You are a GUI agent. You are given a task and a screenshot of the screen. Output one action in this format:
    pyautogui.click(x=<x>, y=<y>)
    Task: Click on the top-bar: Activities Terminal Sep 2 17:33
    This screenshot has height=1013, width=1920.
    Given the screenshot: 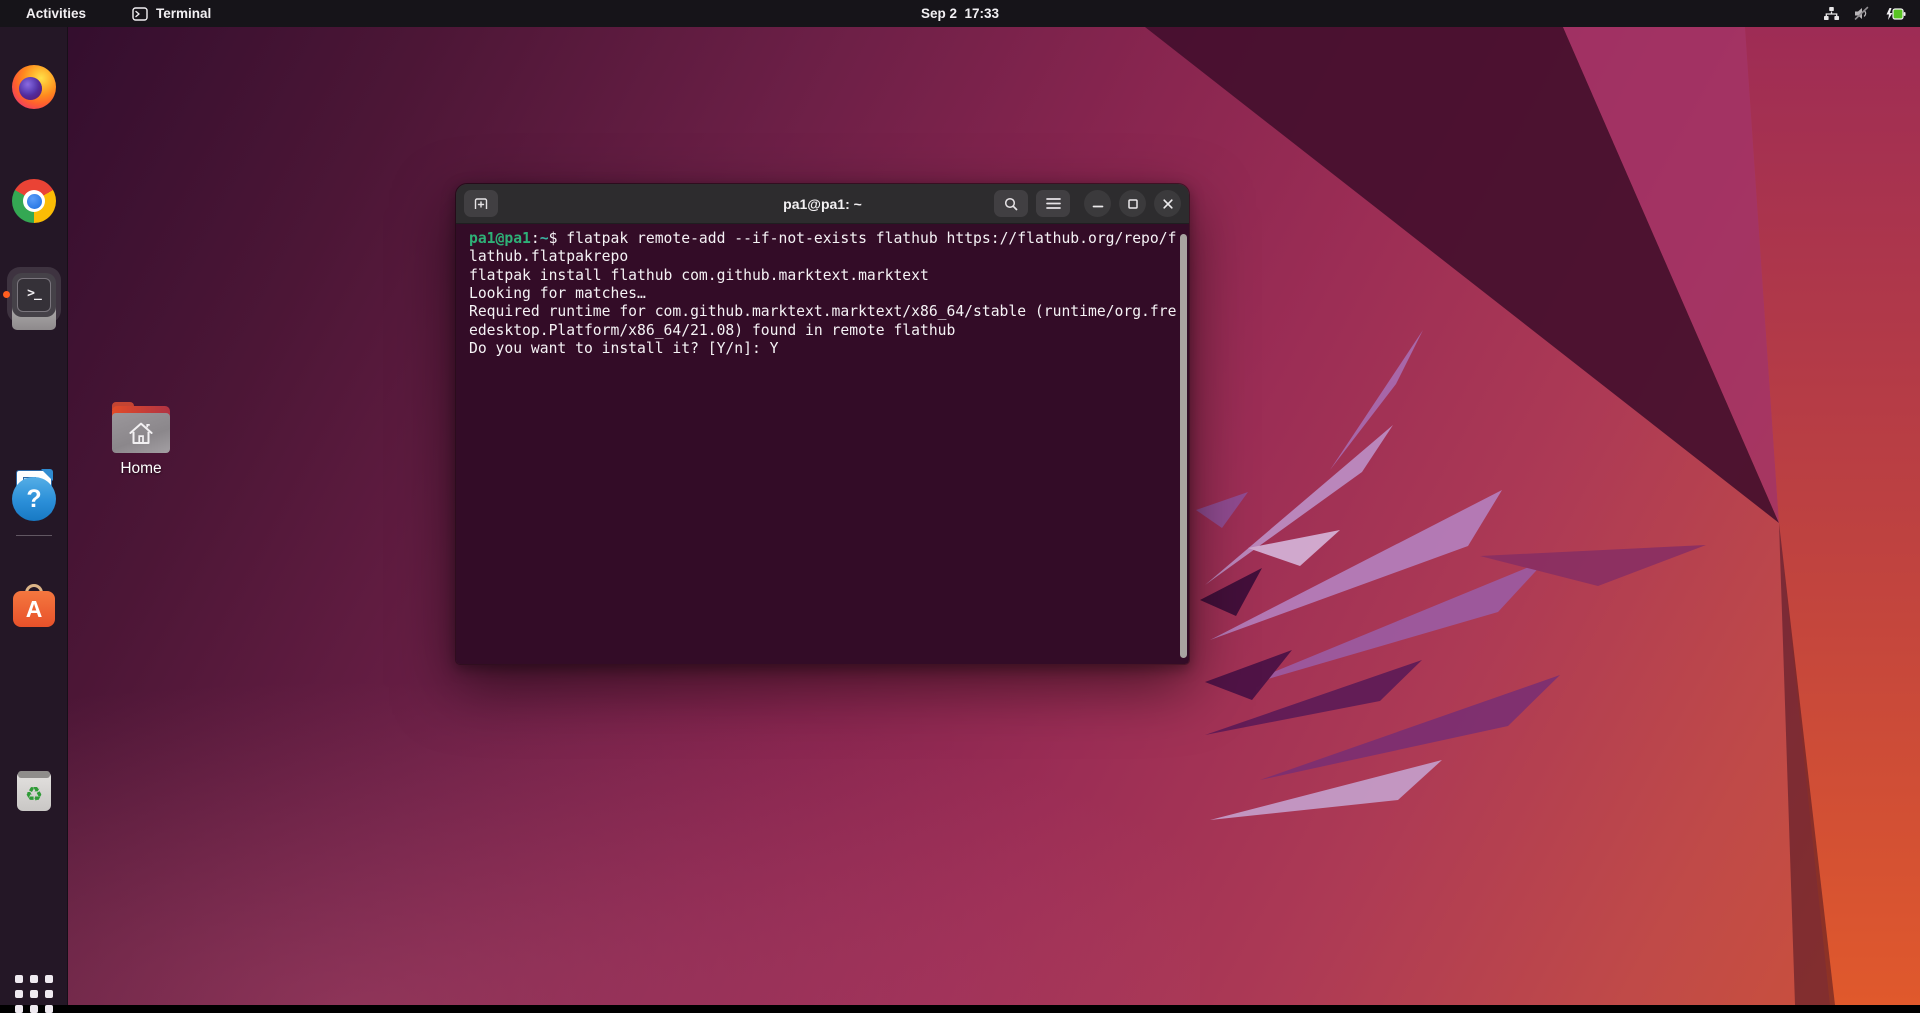 What is the action you would take?
    pyautogui.click(x=960, y=13)
    